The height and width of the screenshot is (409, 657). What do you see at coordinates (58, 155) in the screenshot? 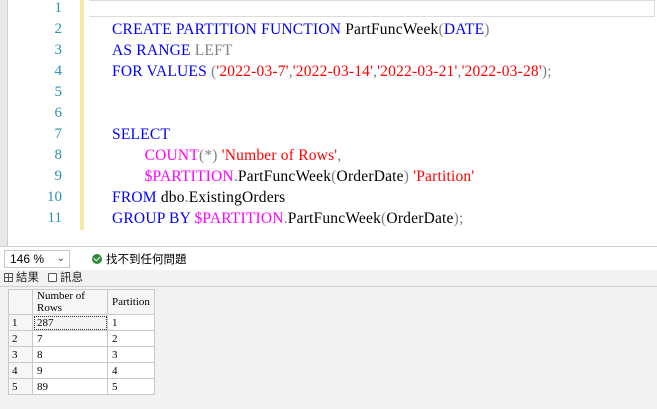
I see `line-number: 8` at bounding box center [58, 155].